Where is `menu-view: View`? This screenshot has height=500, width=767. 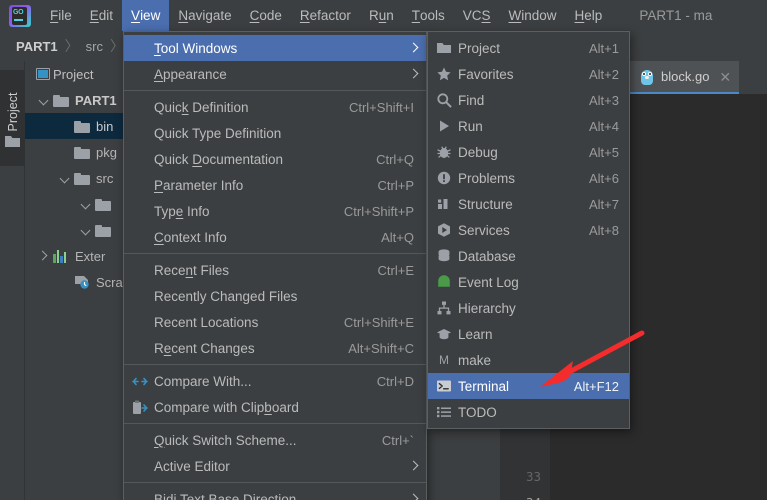 menu-view: View is located at coordinates (146, 15).